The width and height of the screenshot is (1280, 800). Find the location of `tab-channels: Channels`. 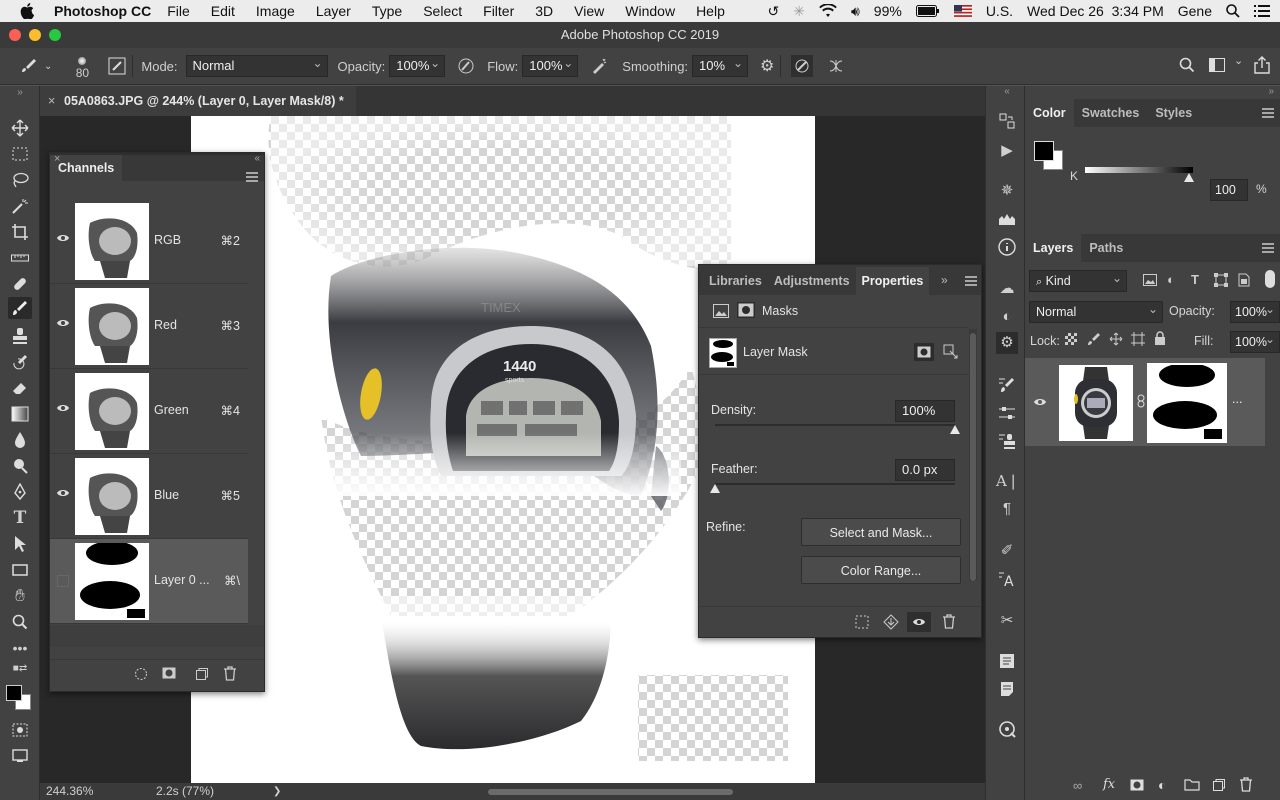

tab-channels: Channels is located at coordinates (86, 168).